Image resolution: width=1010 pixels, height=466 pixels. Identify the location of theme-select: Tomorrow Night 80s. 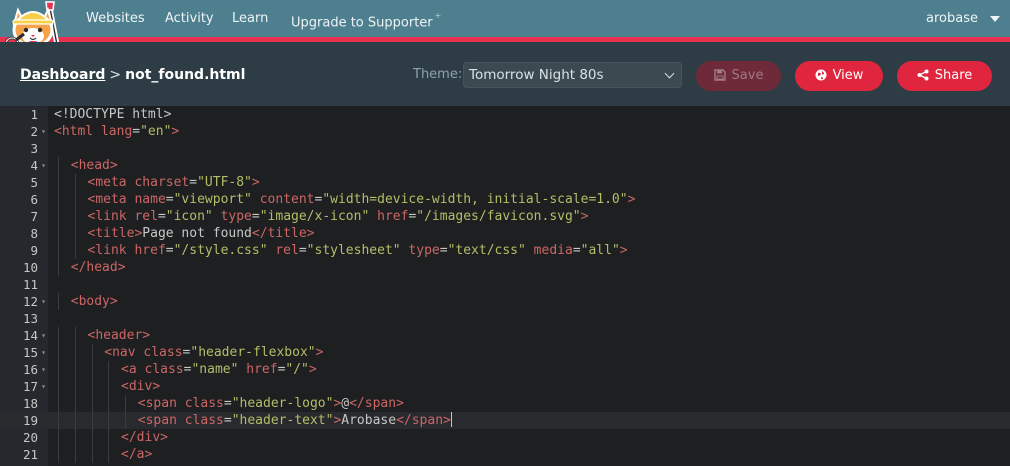
(572, 75).